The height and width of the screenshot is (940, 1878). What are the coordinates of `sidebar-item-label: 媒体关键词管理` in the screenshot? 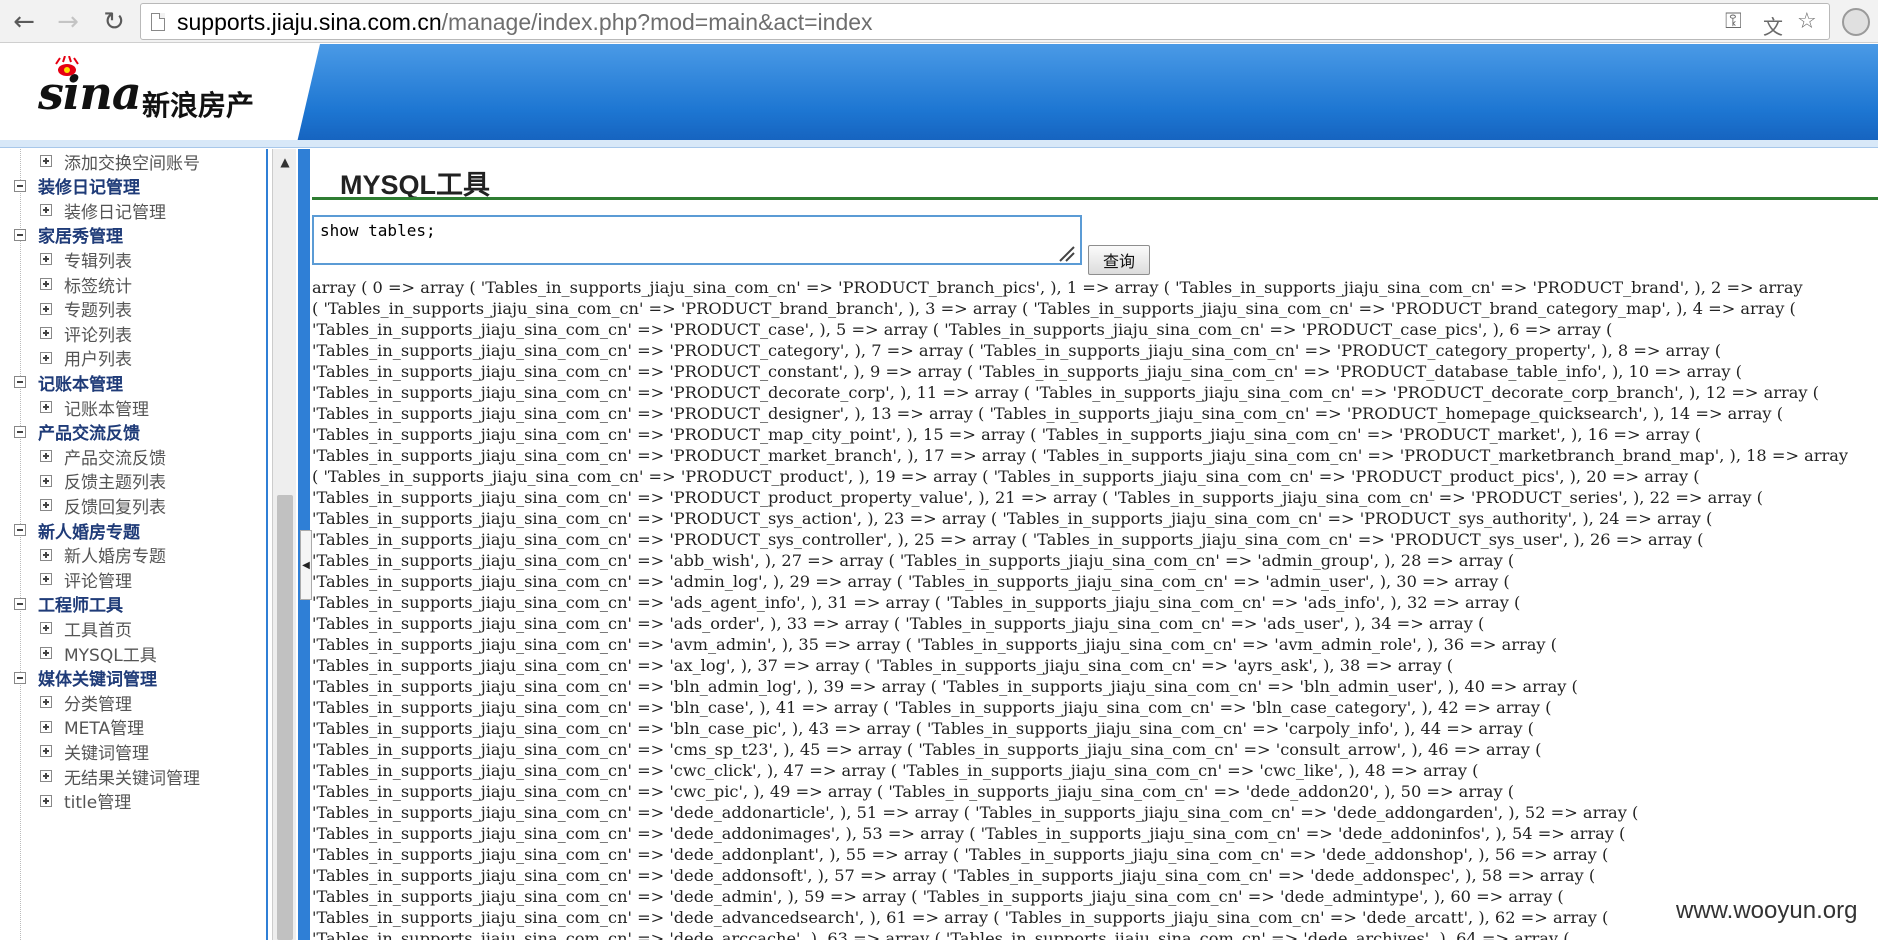 It's located at (97, 680).